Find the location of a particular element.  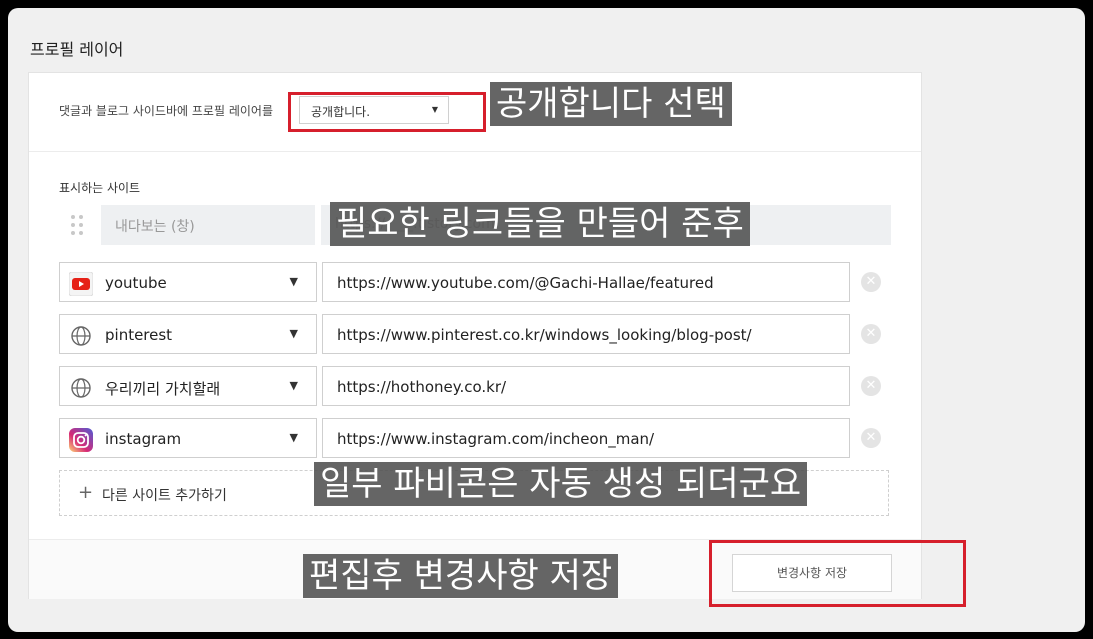

site-select: 우리끼리 가치할래 ▼ is located at coordinates (188, 386).